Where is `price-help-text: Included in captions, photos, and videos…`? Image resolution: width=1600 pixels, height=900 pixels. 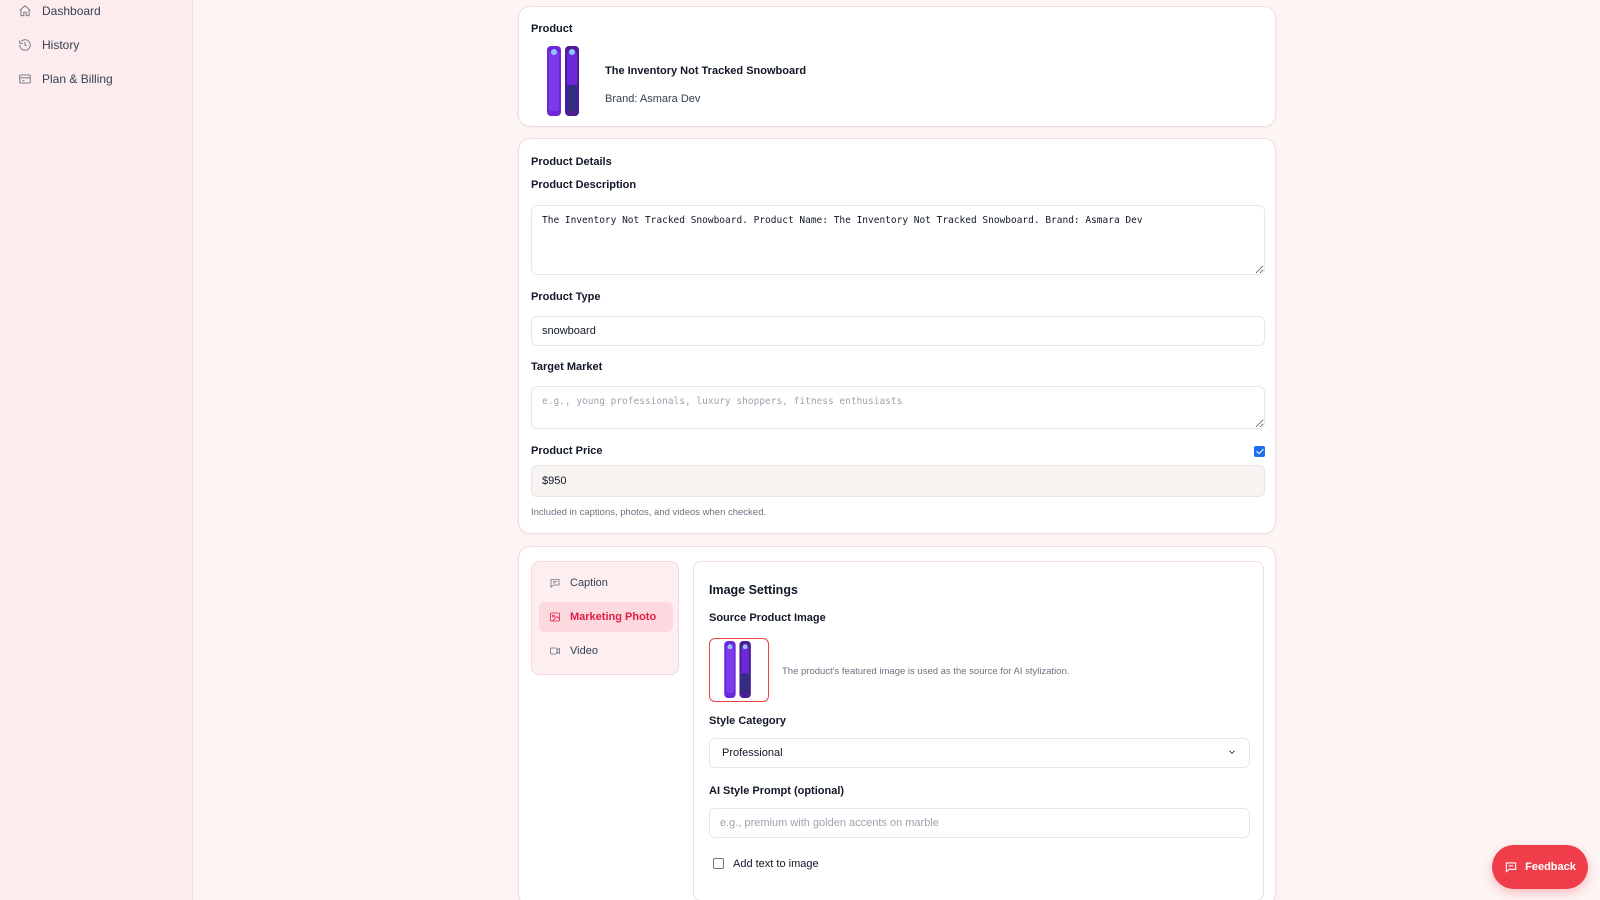
price-help-text: Included in captions, photos, and videos… is located at coordinates (649, 512).